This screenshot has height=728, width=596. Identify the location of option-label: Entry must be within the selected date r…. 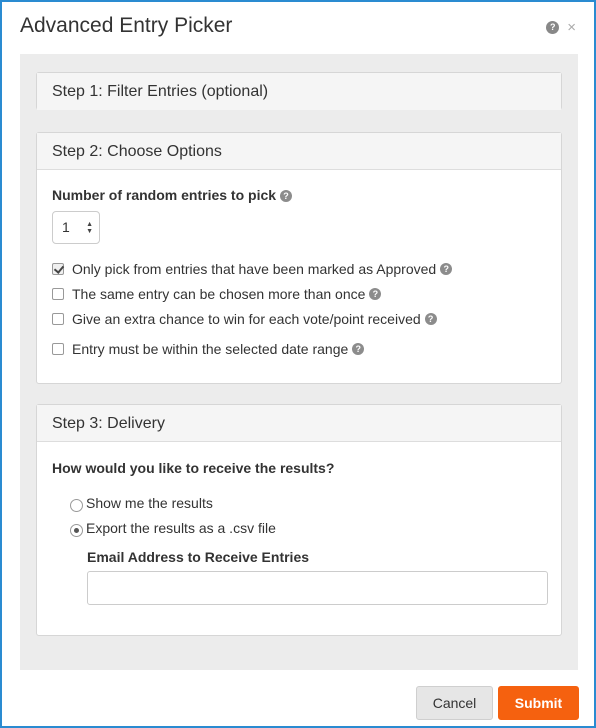
(210, 349).